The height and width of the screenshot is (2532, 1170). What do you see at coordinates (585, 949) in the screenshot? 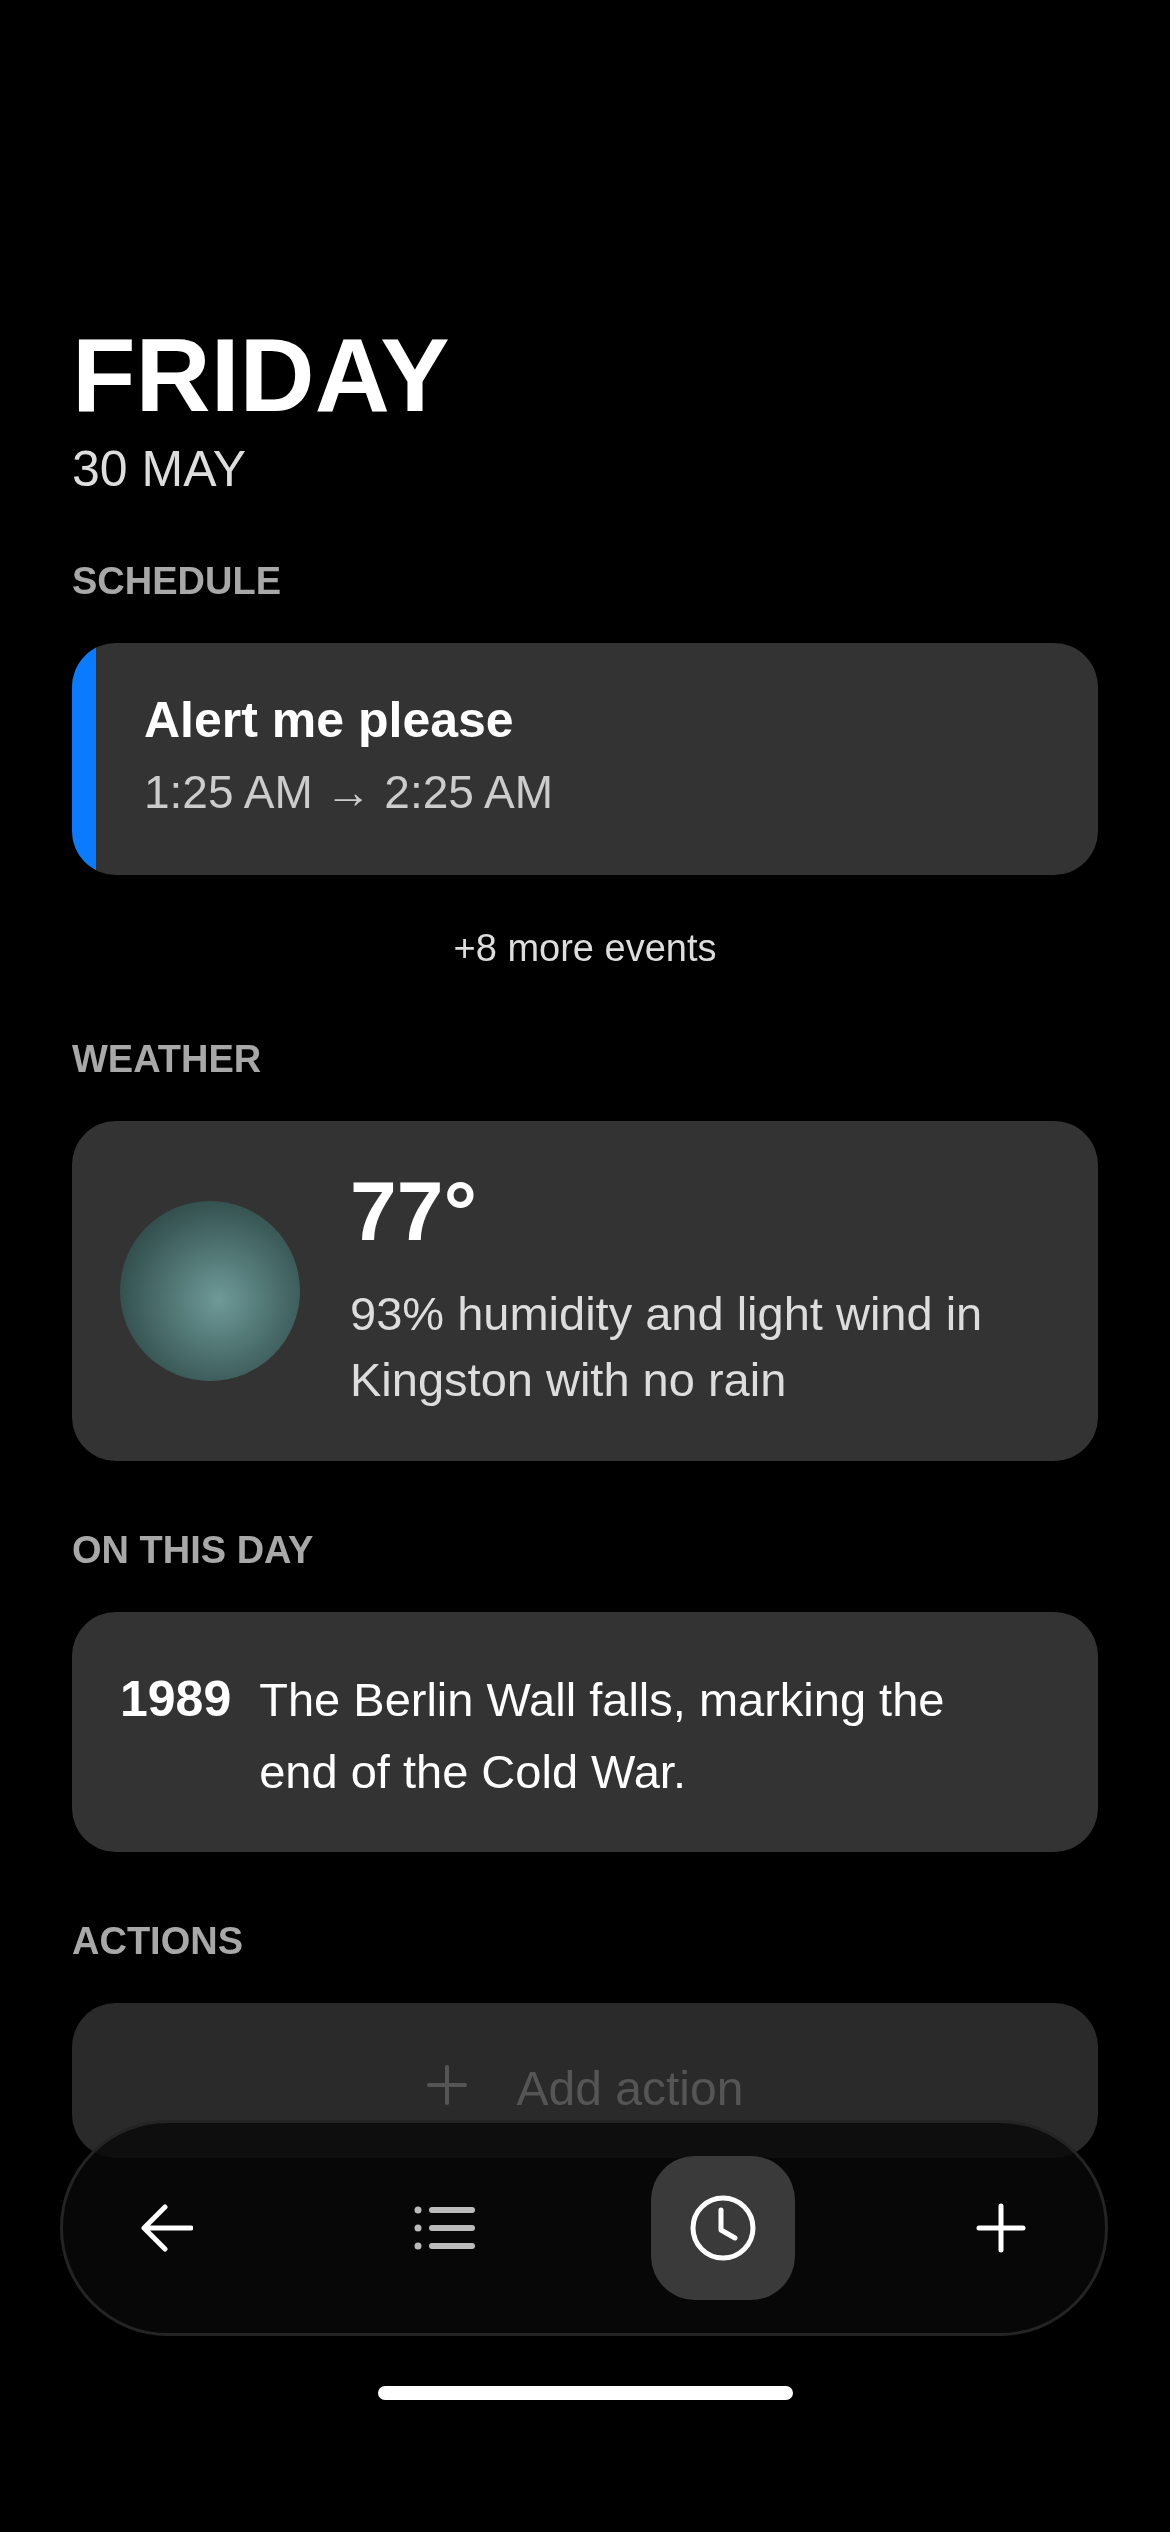
I see `more-events-link: +8 more events` at bounding box center [585, 949].